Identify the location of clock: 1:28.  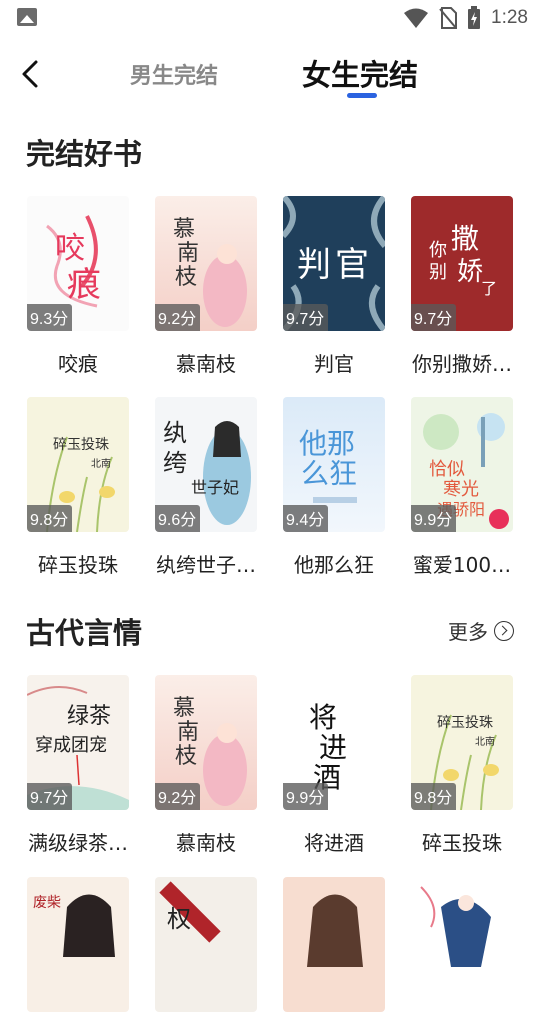
(509, 17).